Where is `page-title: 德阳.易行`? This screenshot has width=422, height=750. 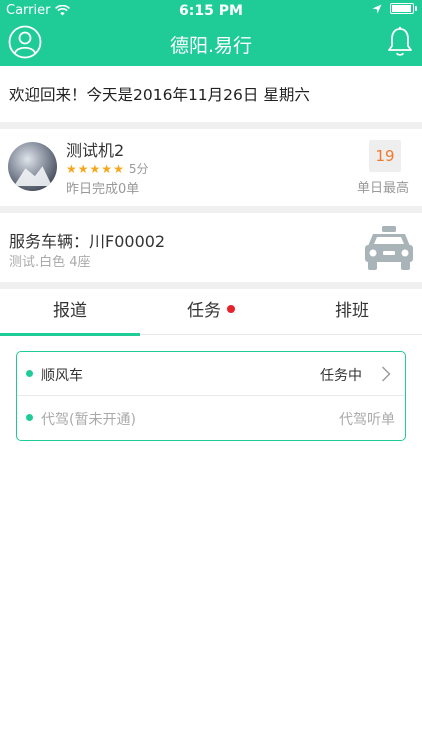
page-title: 德阳.易行 is located at coordinates (211, 46).